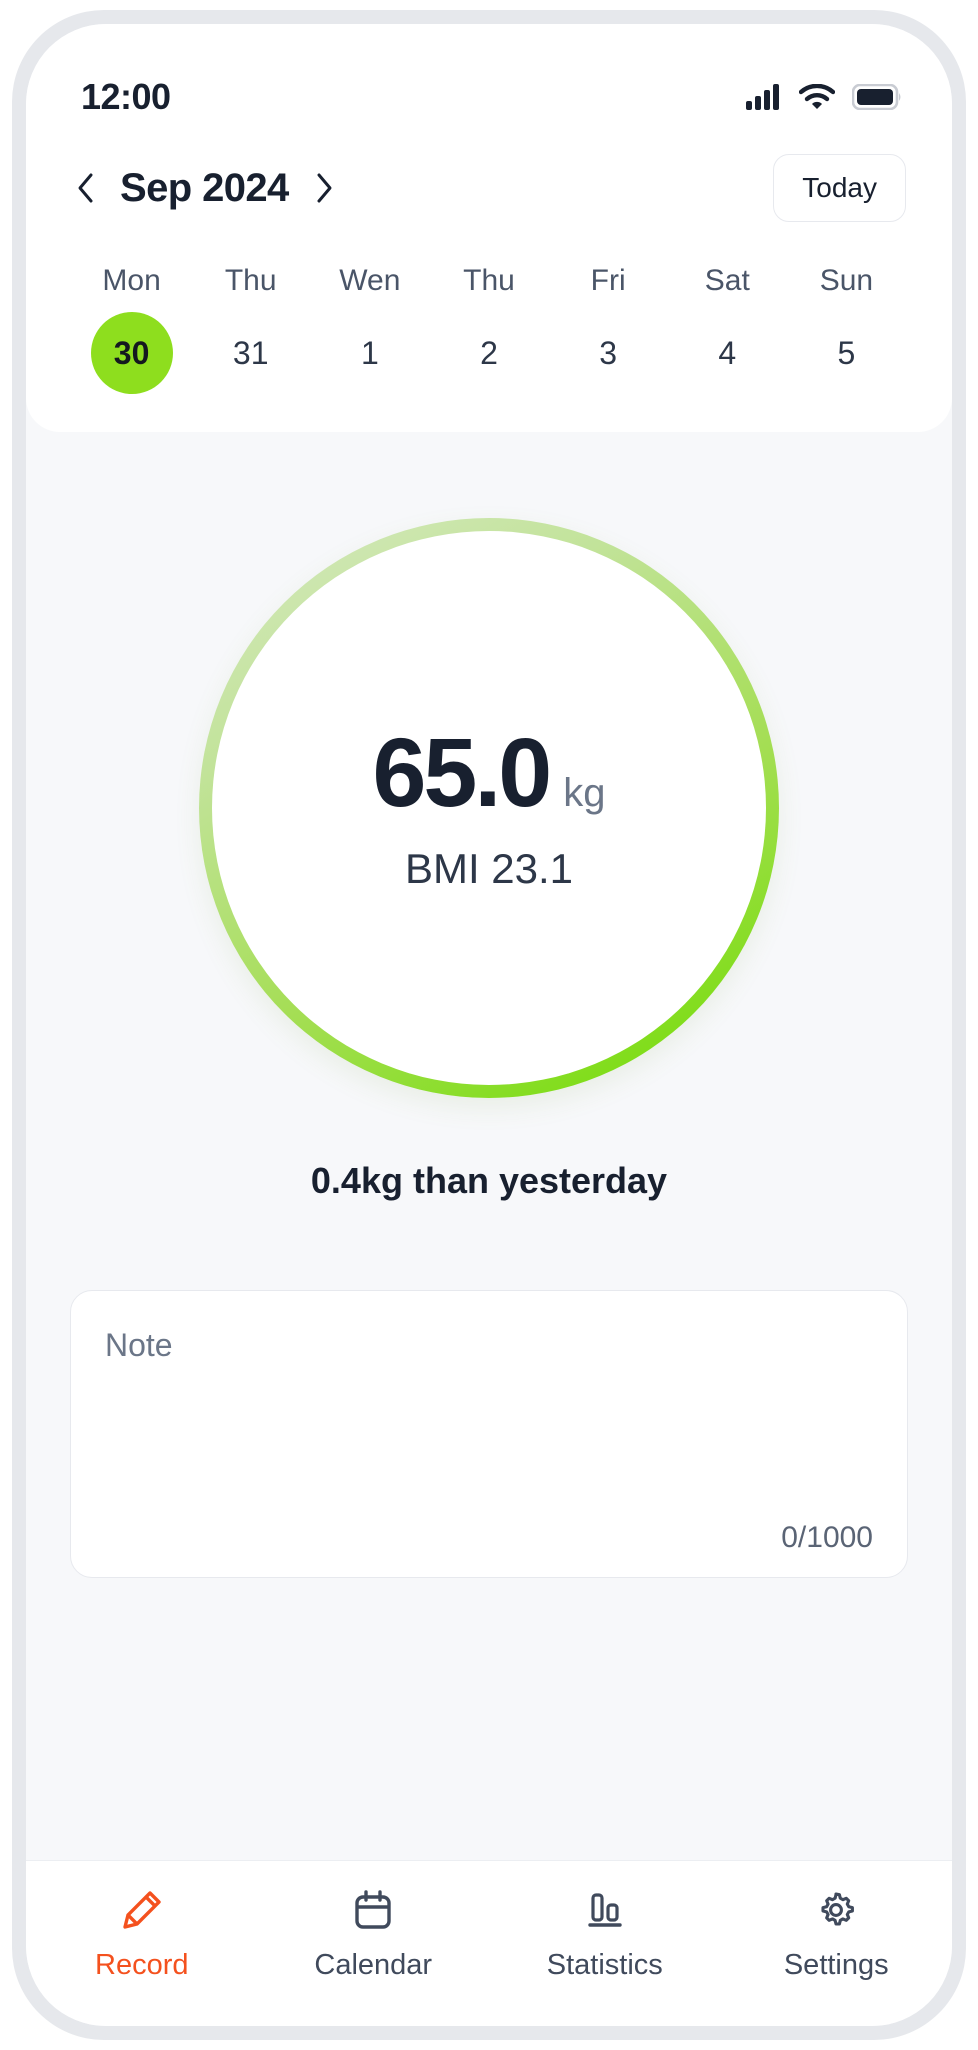  What do you see at coordinates (846, 280) in the screenshot?
I see `weekday-label: Sun` at bounding box center [846, 280].